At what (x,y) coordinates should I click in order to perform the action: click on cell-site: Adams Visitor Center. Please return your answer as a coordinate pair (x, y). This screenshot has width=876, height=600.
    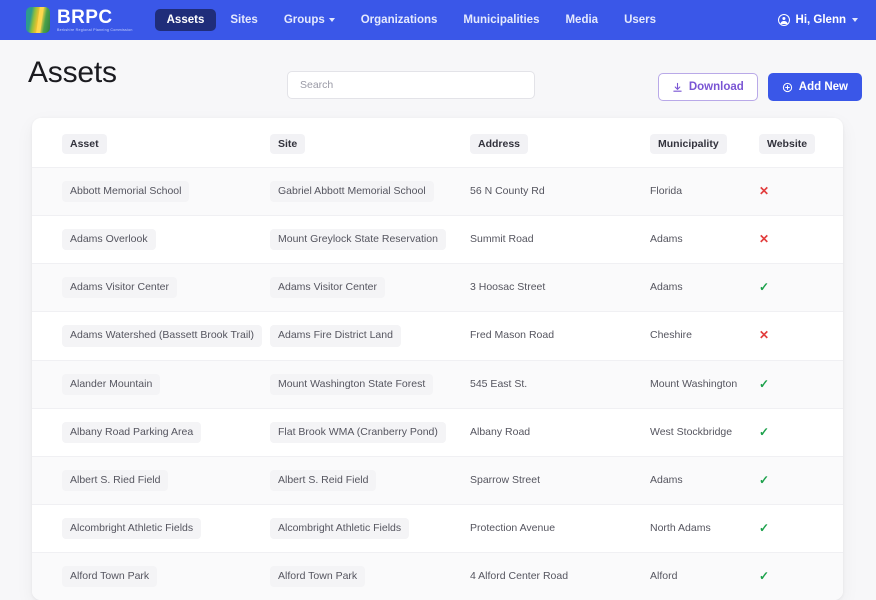
    Looking at the image, I should click on (370, 288).